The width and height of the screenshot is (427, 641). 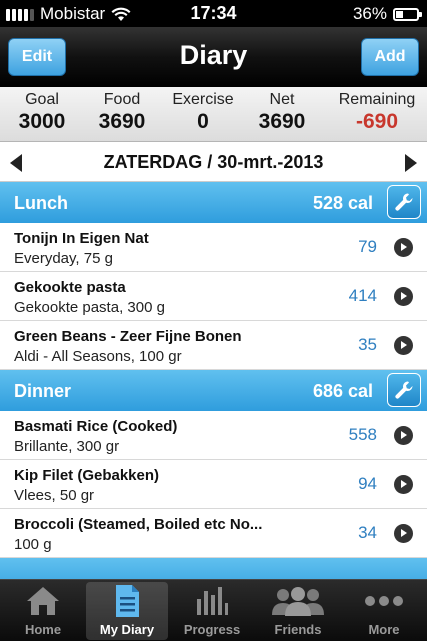 What do you see at coordinates (377, 121) in the screenshot?
I see `remaining-value: -690` at bounding box center [377, 121].